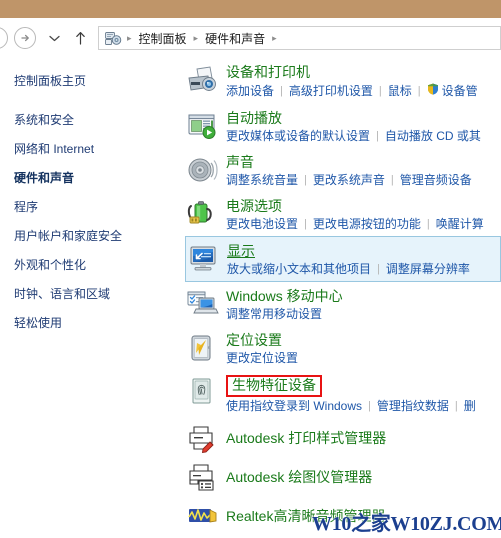 This screenshot has width=501, height=538. What do you see at coordinates (203, 516) in the screenshot?
I see `realtek-hd-audio-manager-icon` at bounding box center [203, 516].